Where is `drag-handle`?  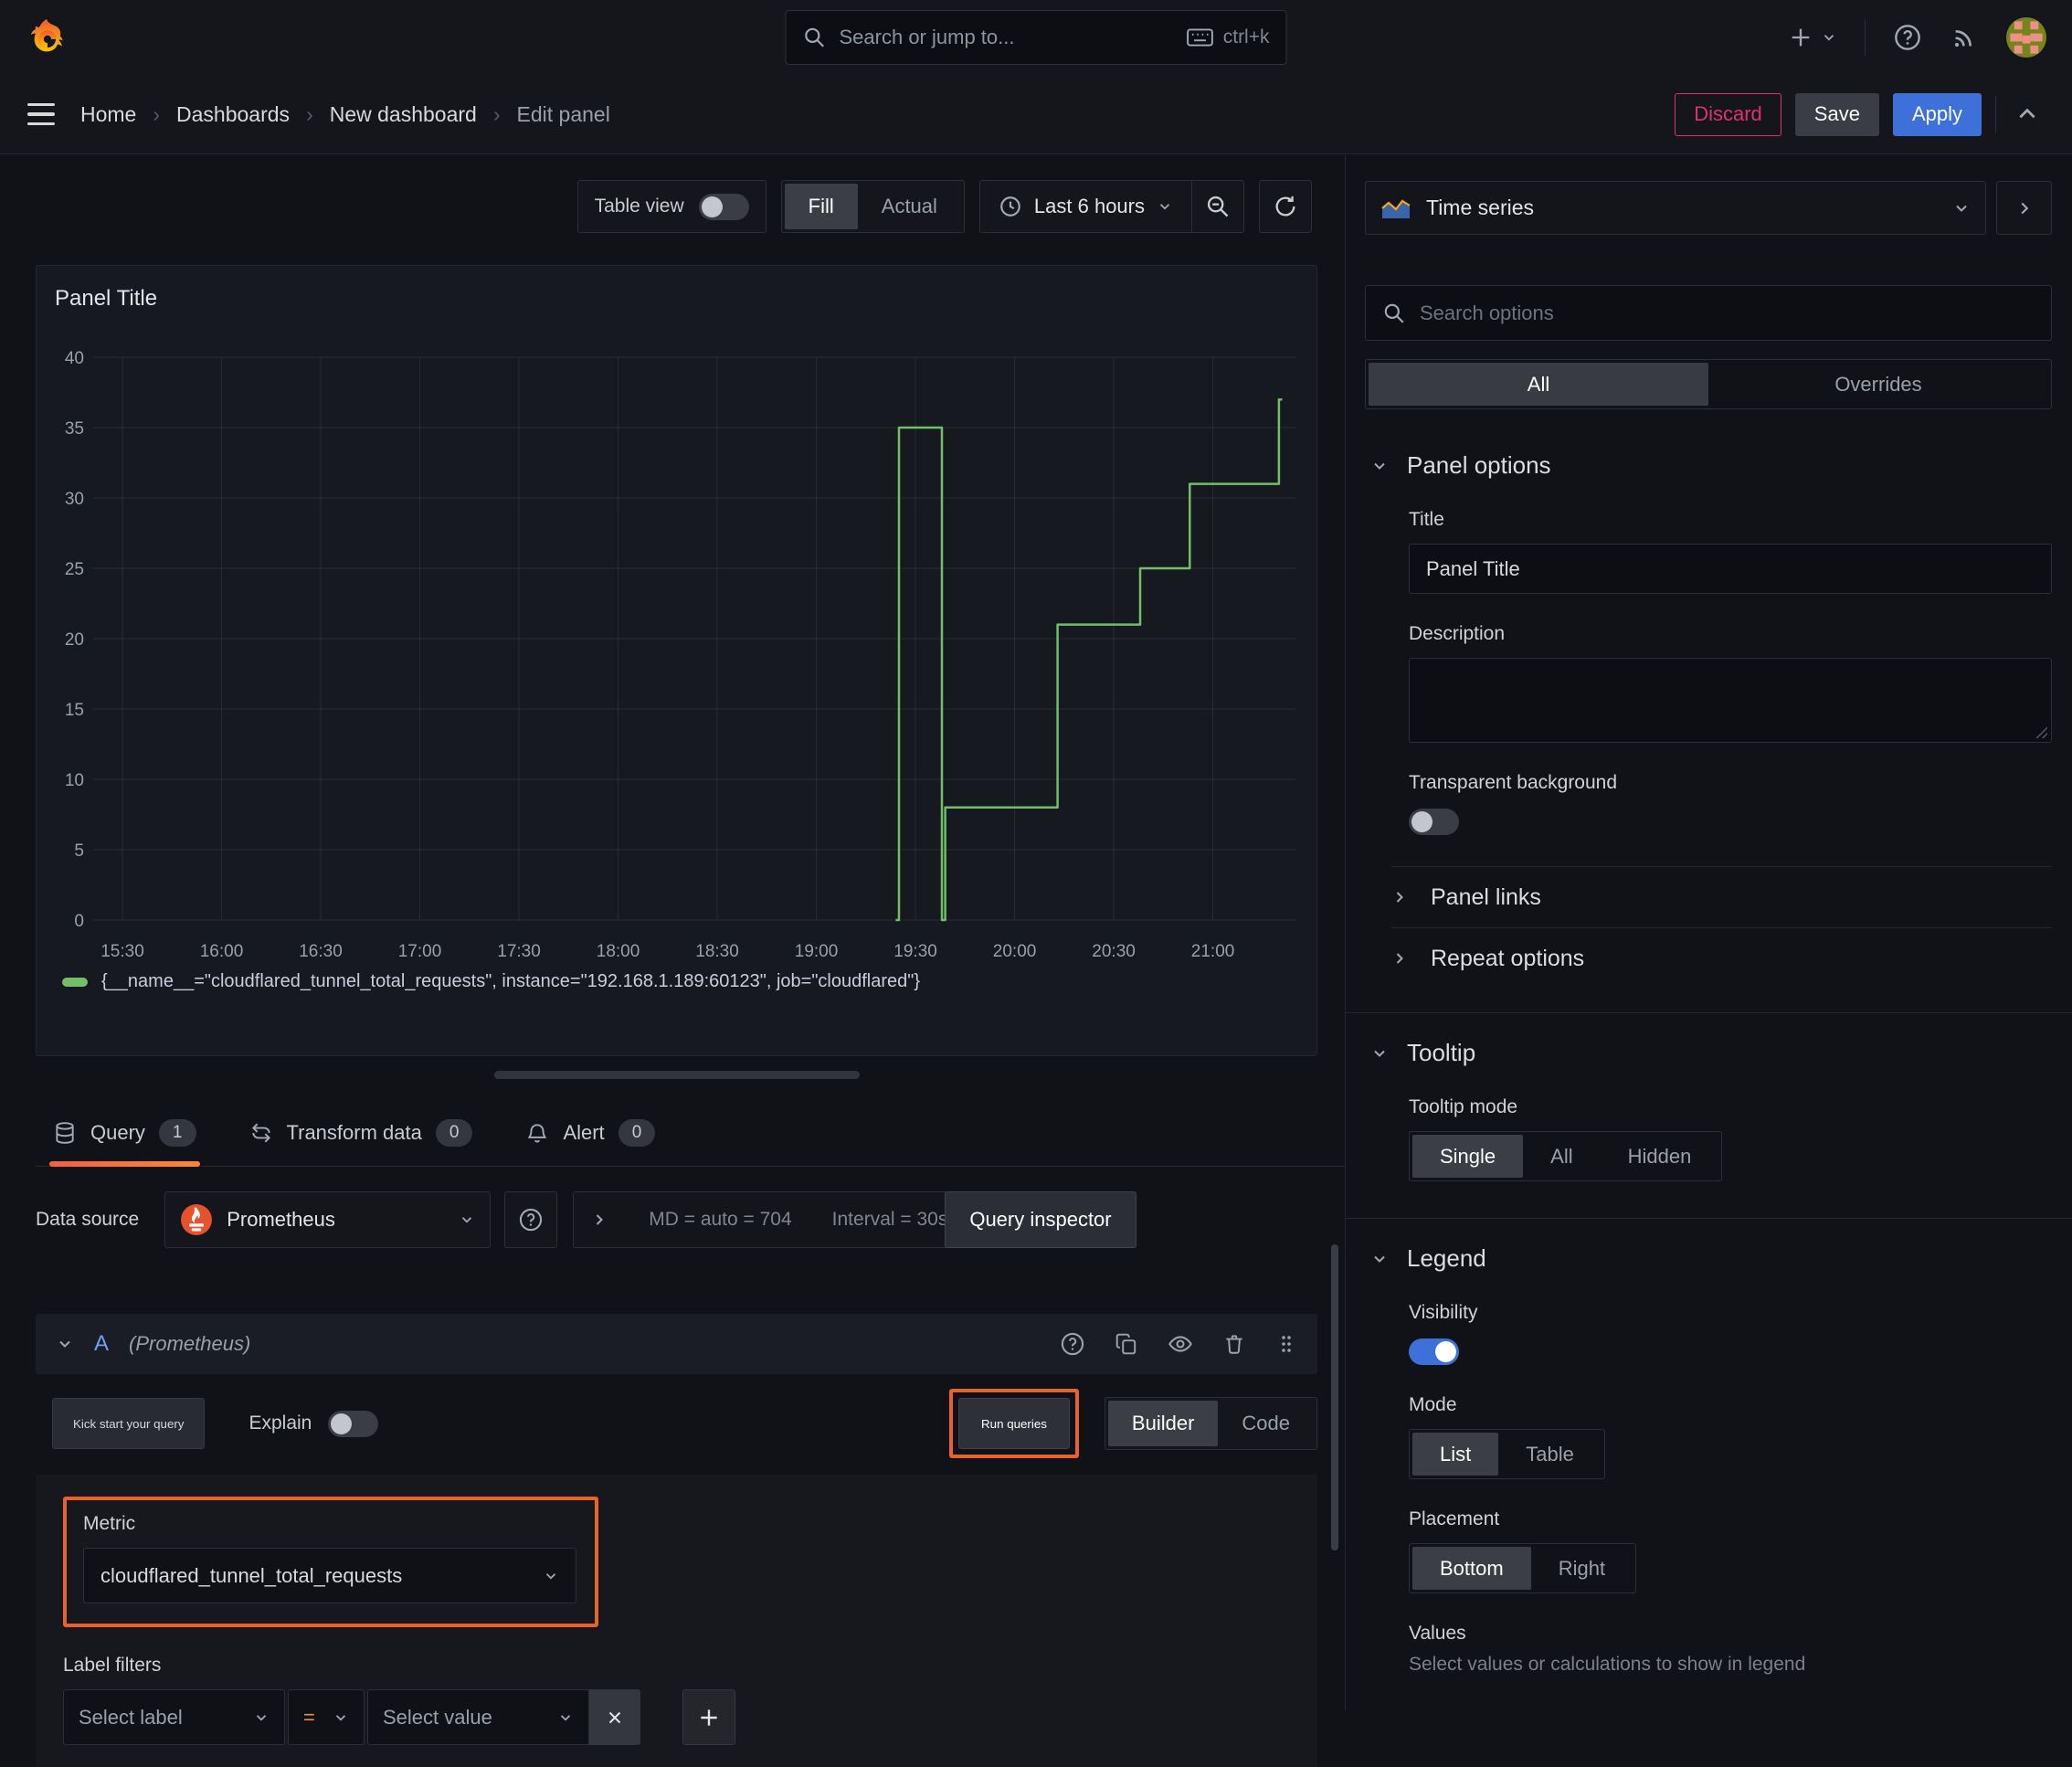
drag-handle is located at coordinates (1286, 1344).